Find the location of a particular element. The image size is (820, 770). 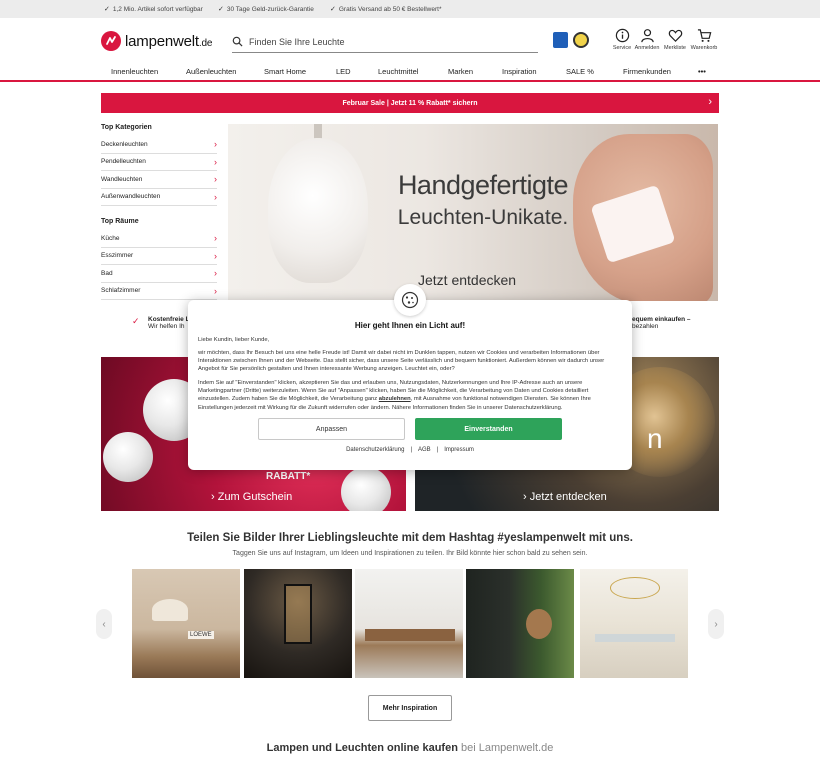

cookie-icon is located at coordinates (410, 300).